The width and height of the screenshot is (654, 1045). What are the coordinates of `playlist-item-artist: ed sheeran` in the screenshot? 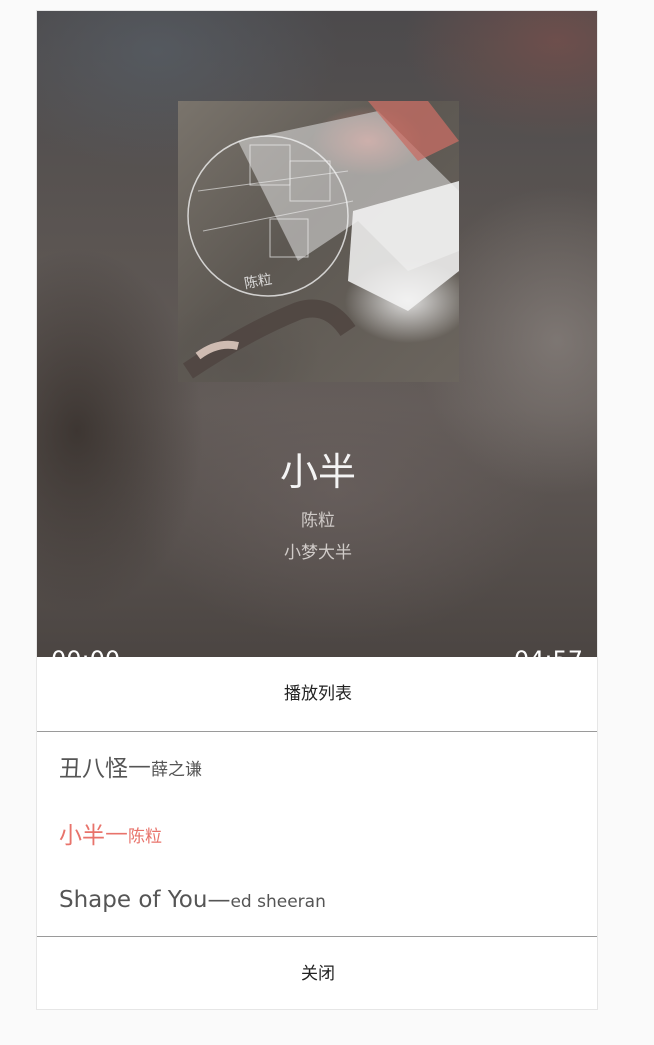 It's located at (278, 901).